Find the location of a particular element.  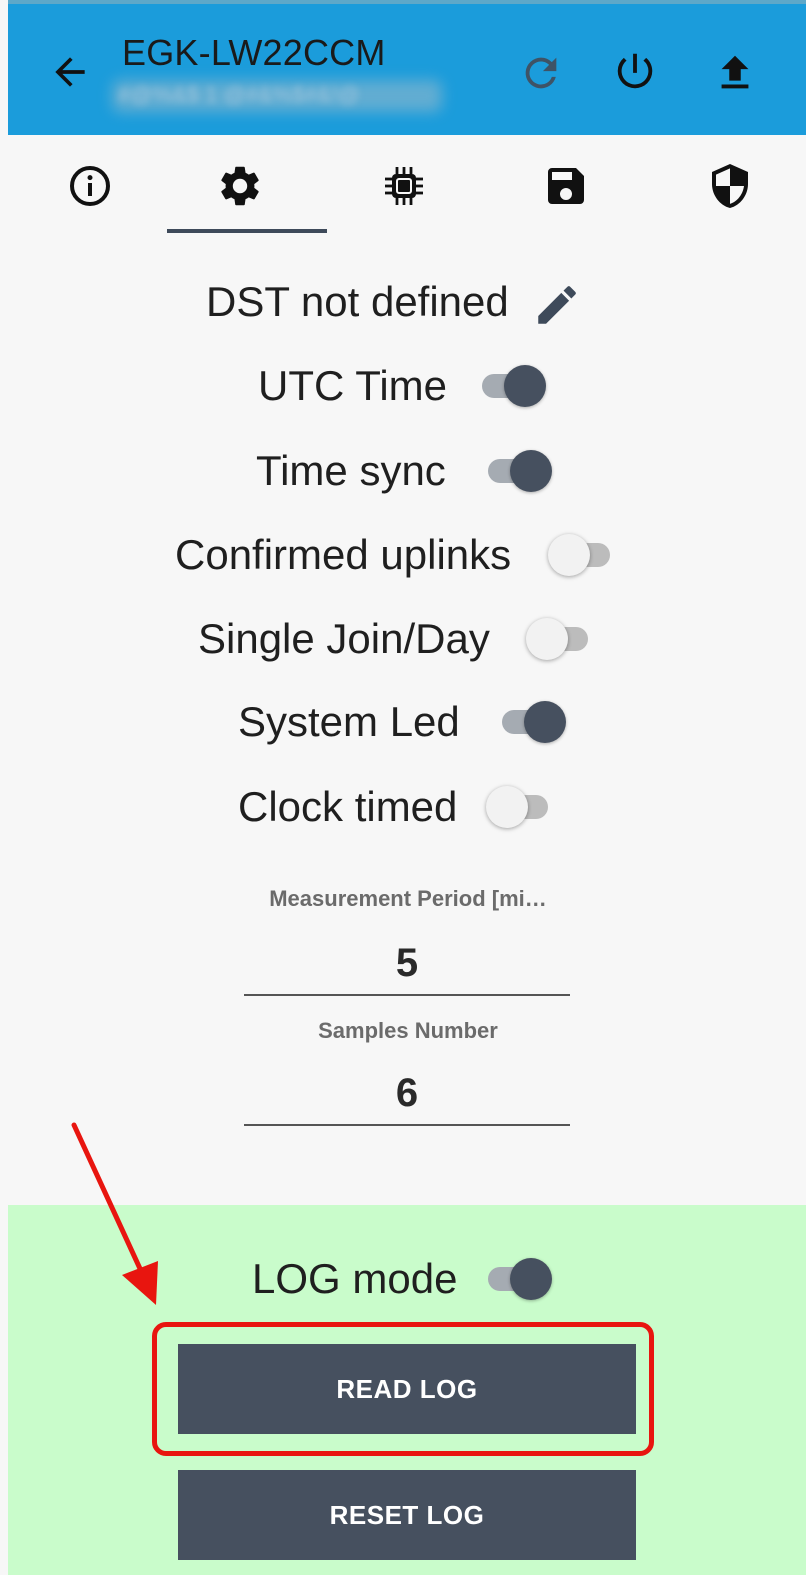

tab-hardware is located at coordinates (405, 186).